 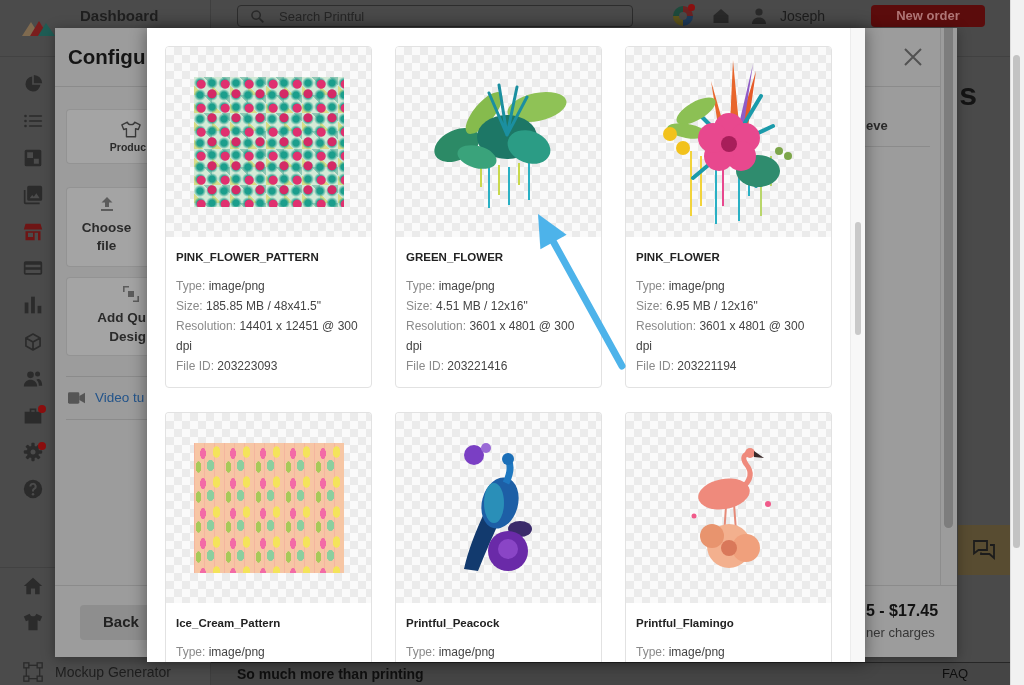 What do you see at coordinates (498, 537) in the screenshot?
I see `file-card: Printful_Peacock Type: image/png` at bounding box center [498, 537].